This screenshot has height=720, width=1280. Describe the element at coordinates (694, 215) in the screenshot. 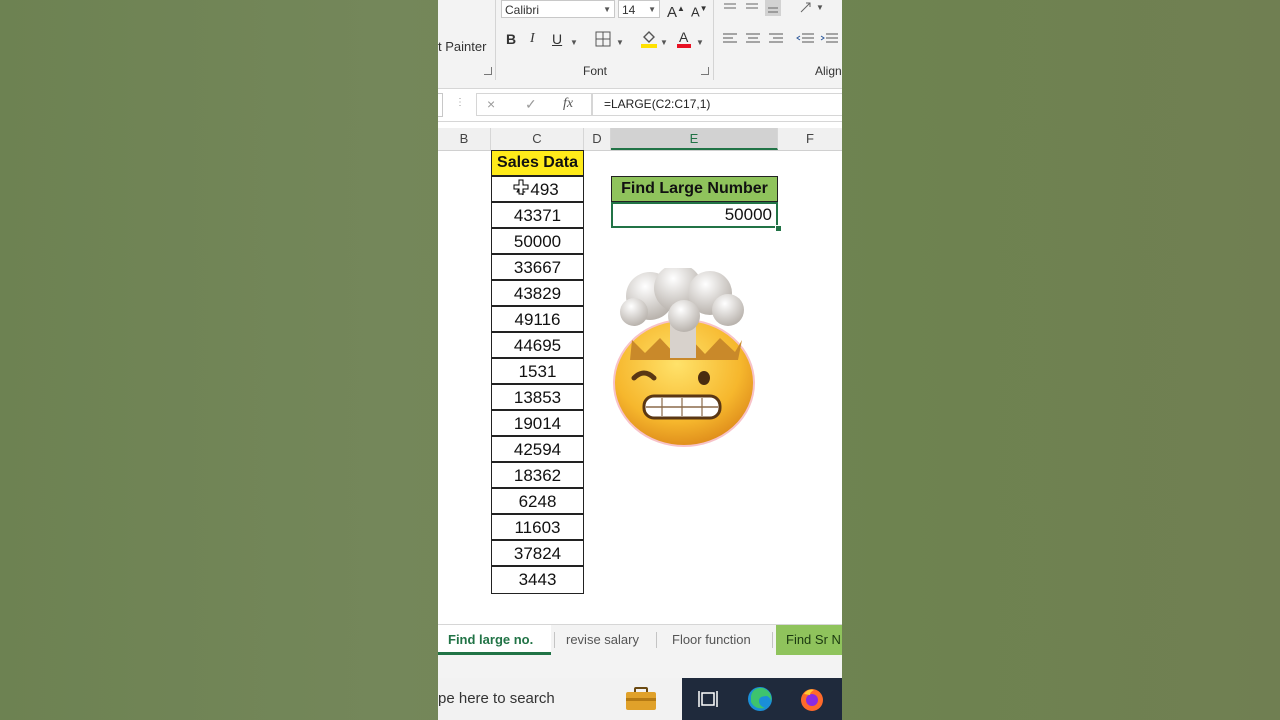

I see `find-large-number-result: 50000` at that location.